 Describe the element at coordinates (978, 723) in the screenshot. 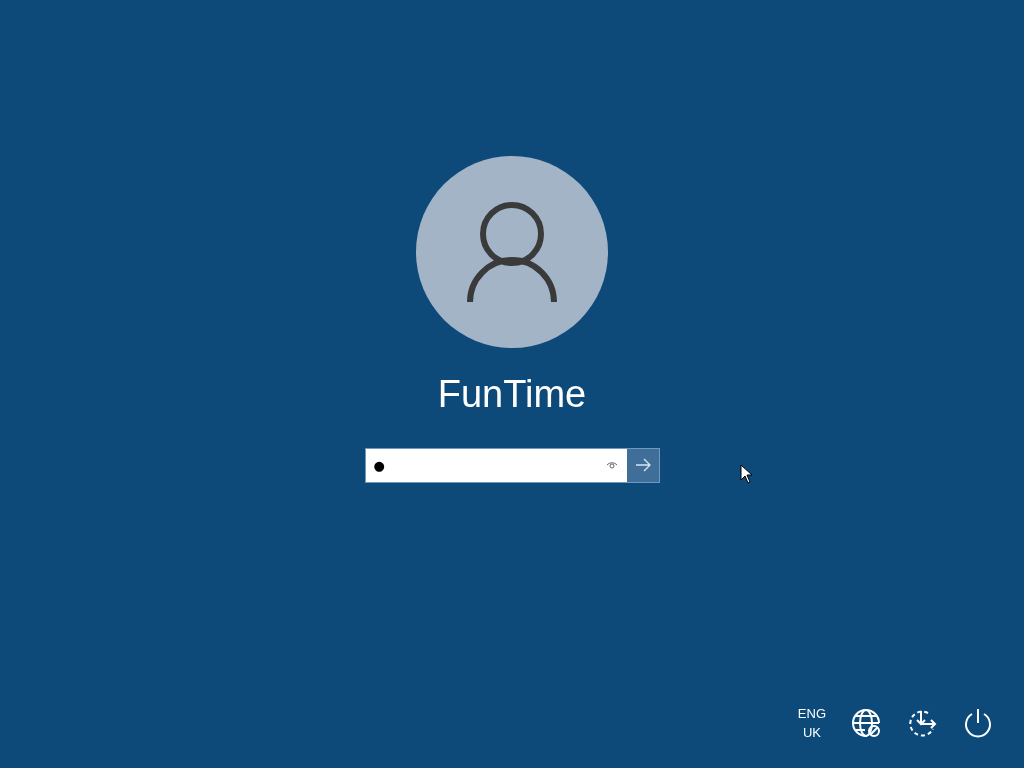

I see `power-icon` at that location.